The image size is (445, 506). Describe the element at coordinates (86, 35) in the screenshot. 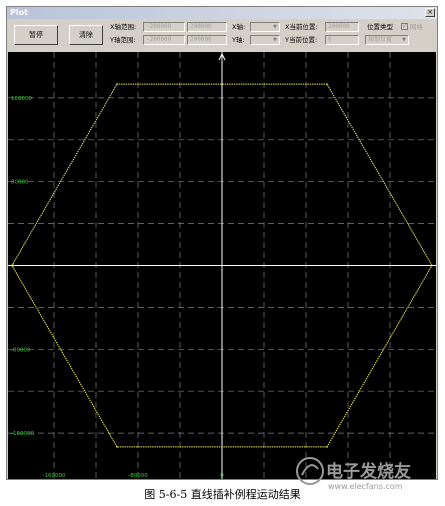

I see `clear-button: 清除` at that location.